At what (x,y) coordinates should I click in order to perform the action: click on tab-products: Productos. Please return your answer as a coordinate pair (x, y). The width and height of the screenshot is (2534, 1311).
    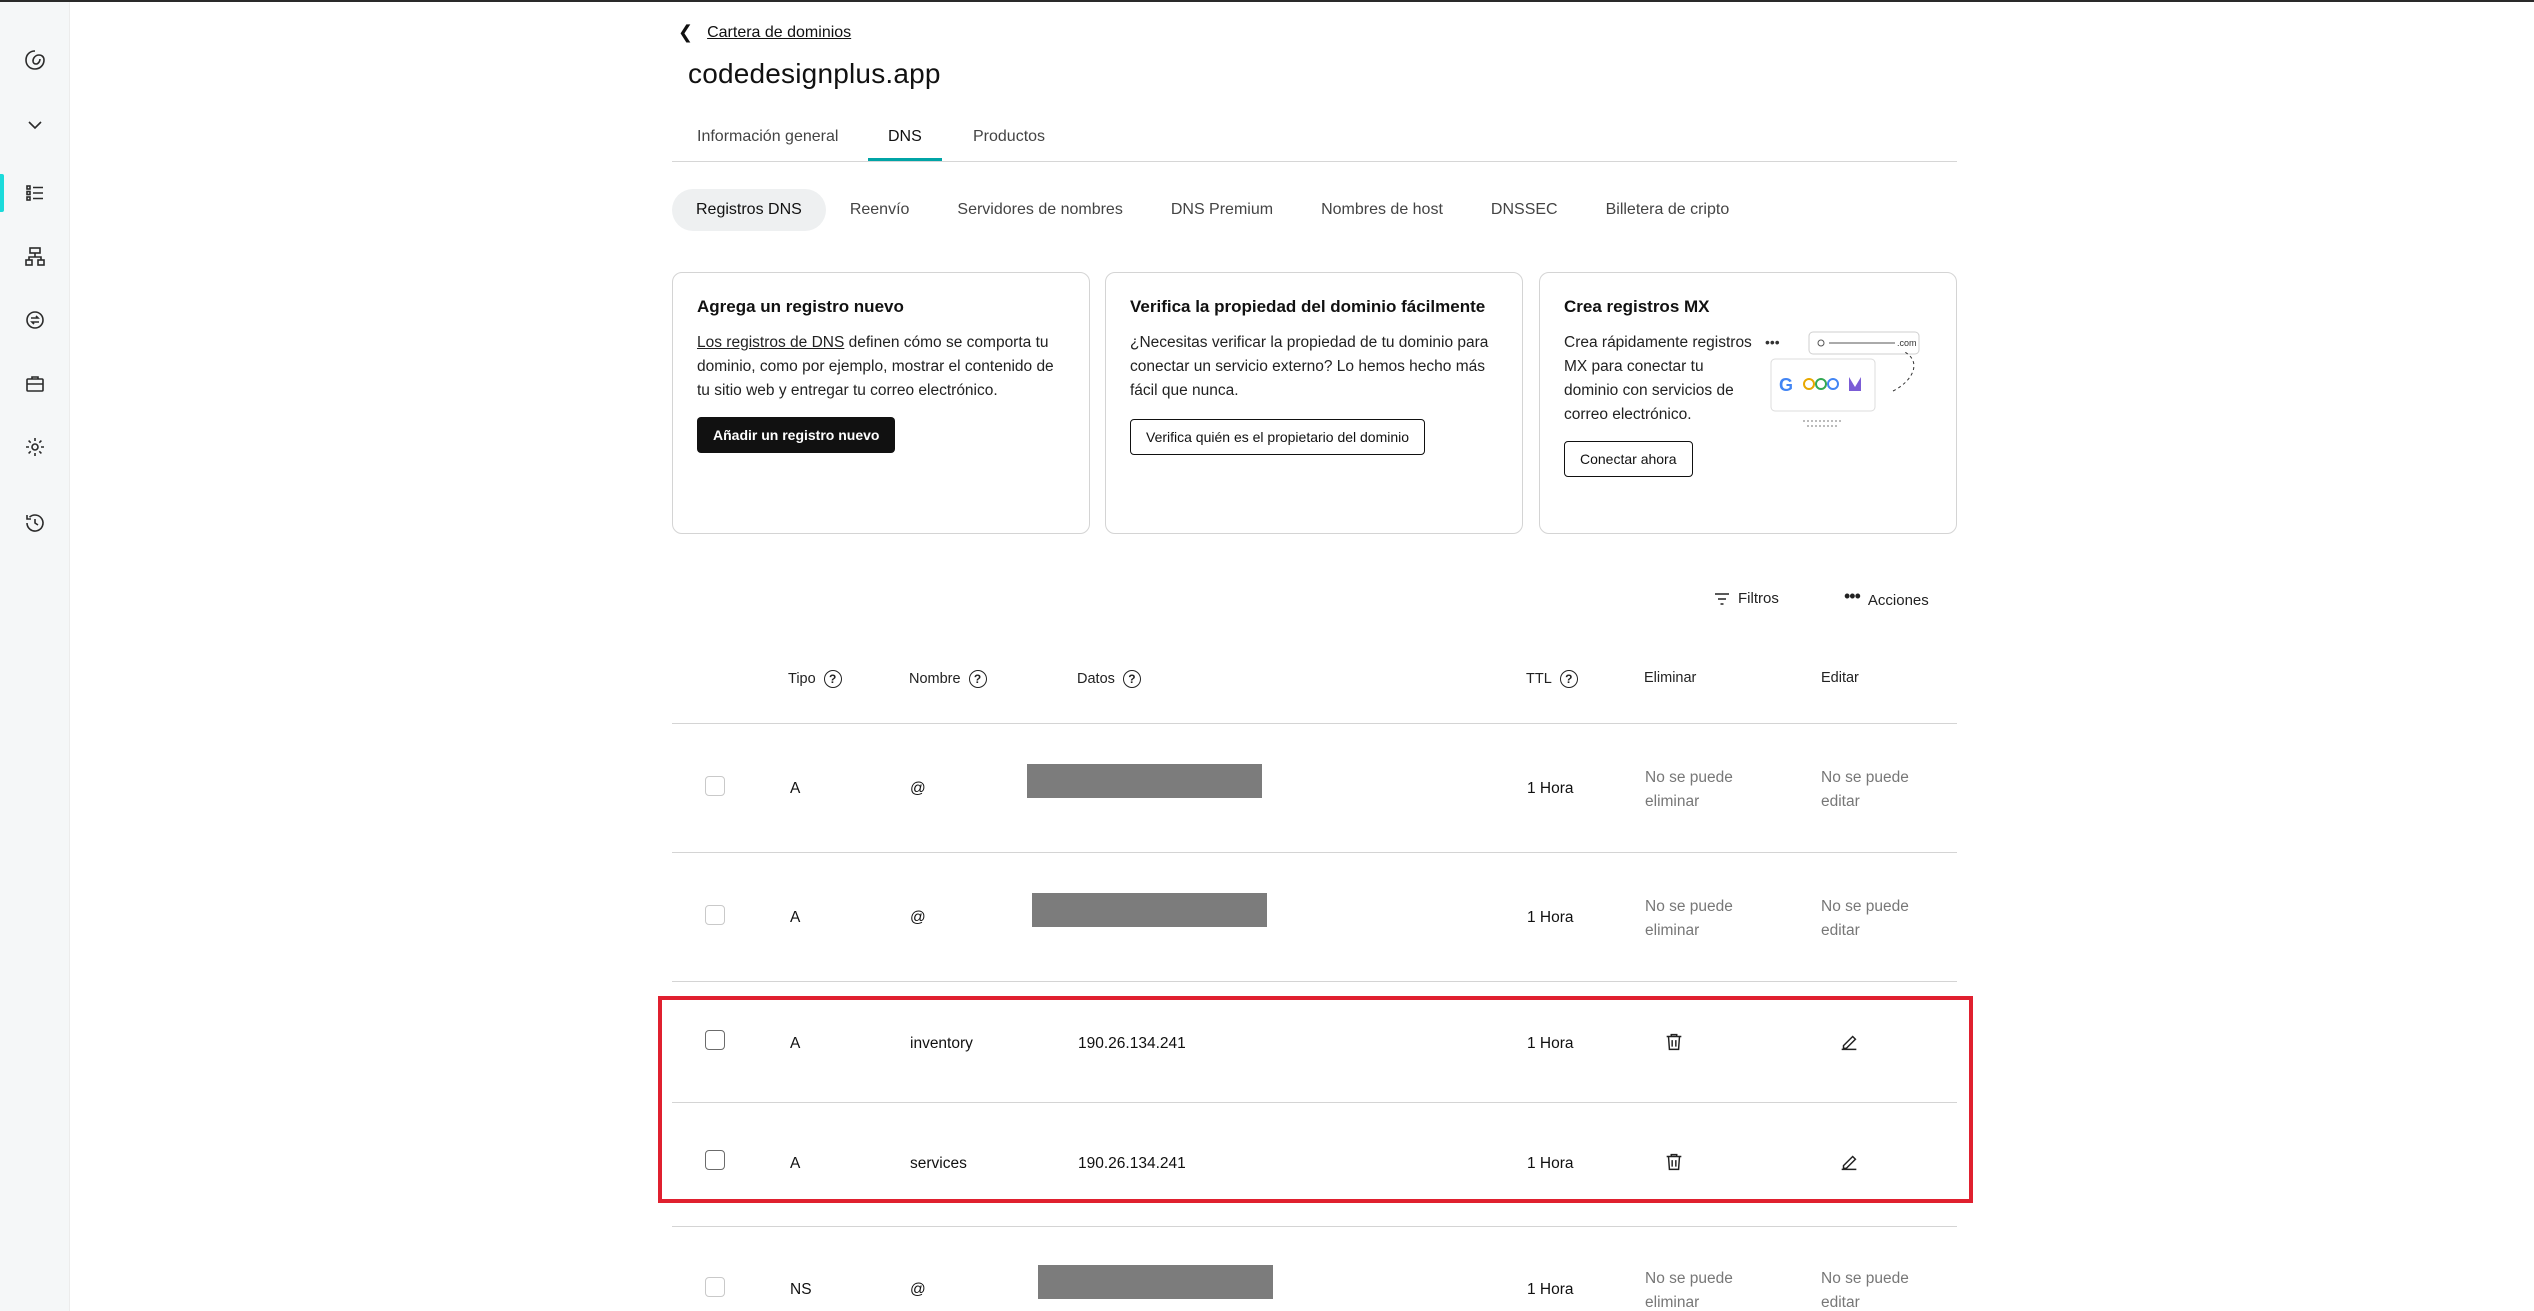
    Looking at the image, I should click on (1009, 143).